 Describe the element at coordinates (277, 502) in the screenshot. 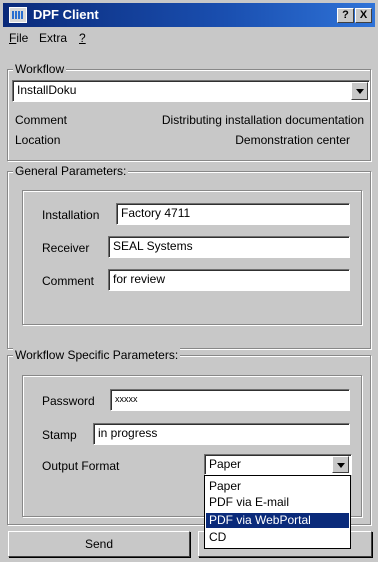

I see `option-pdf-email: PDF via E-mail` at that location.